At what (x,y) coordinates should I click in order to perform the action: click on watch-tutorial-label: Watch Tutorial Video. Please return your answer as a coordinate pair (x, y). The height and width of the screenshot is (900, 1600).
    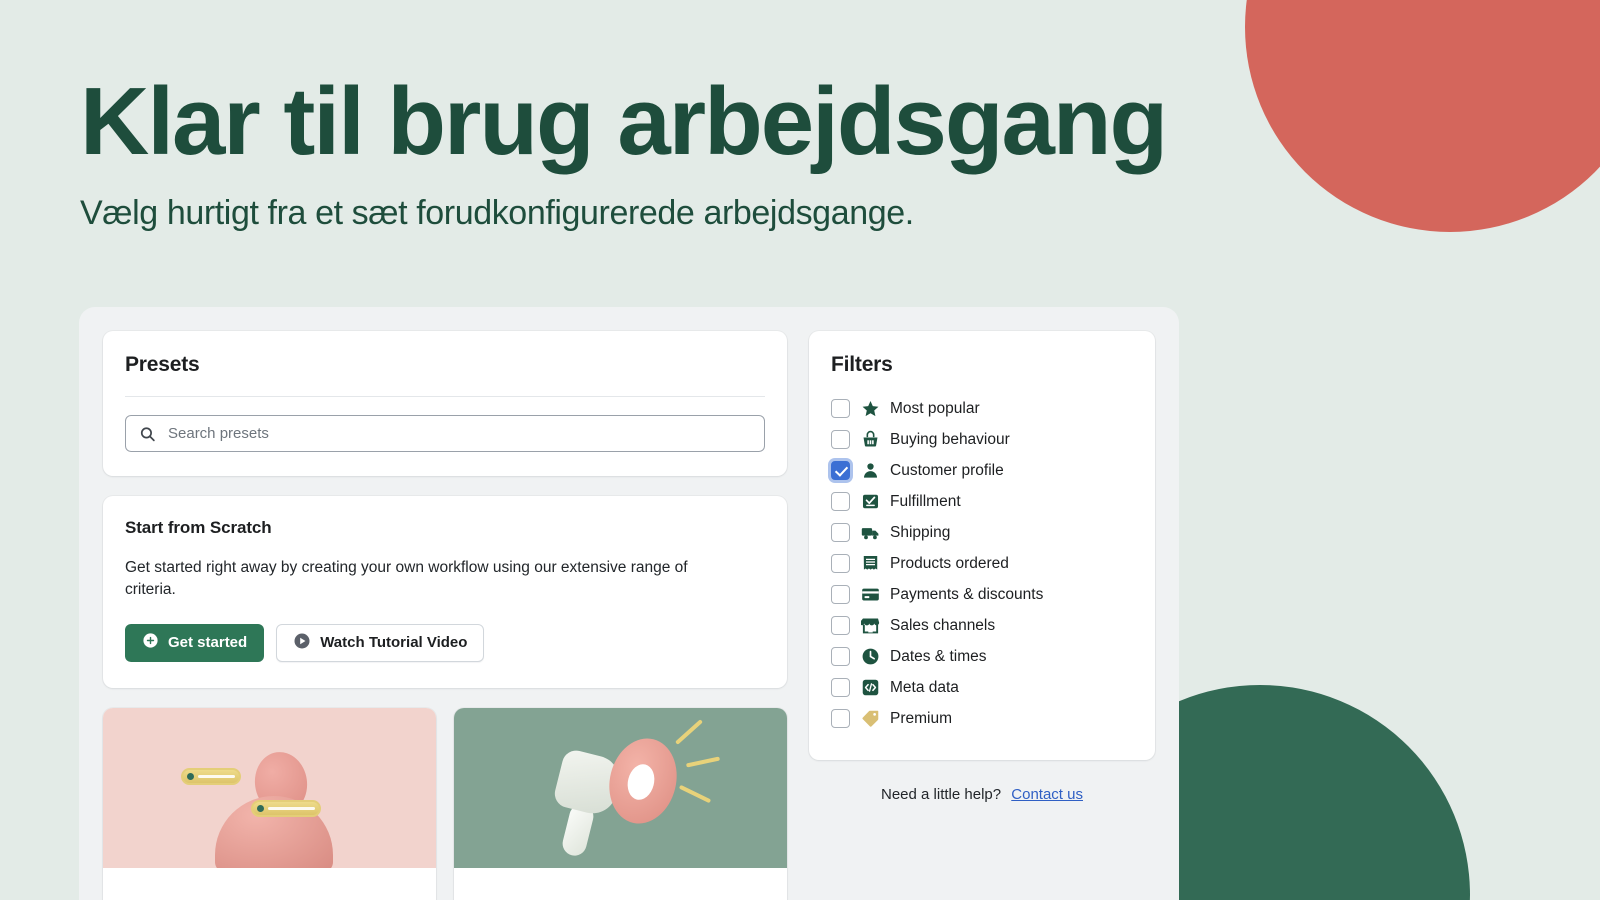
    Looking at the image, I should click on (394, 643).